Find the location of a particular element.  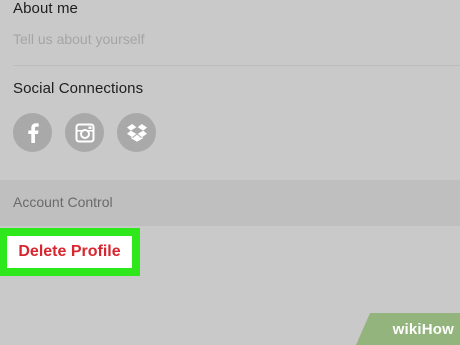

facebook-icon is located at coordinates (33, 132).